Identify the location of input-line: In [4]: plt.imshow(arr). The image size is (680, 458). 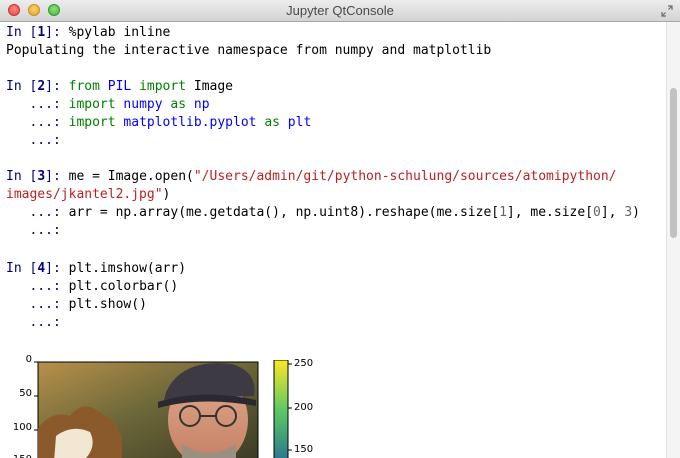
(96, 269).